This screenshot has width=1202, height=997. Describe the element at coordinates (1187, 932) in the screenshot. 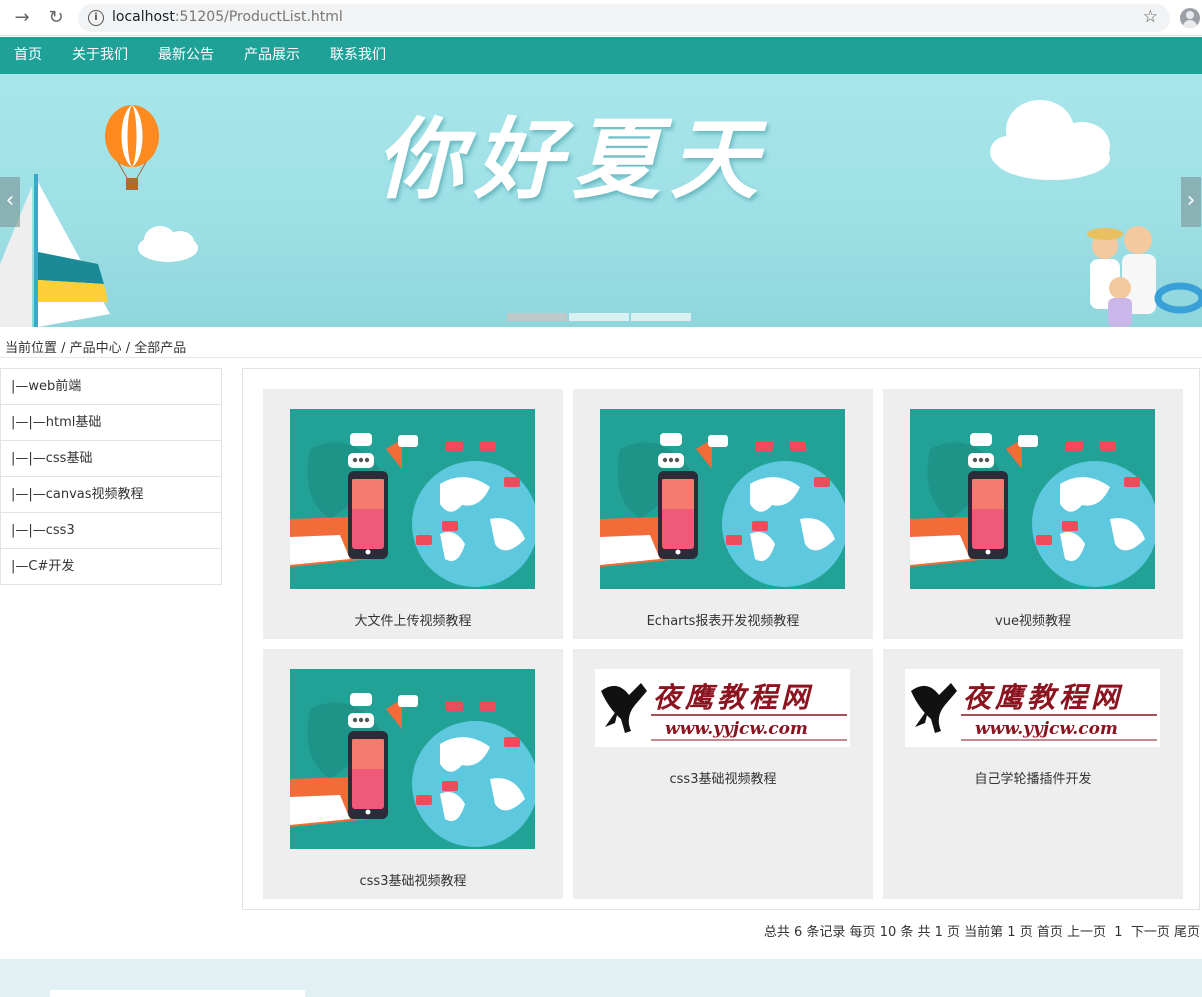

I see `pager-last: 尾页` at that location.